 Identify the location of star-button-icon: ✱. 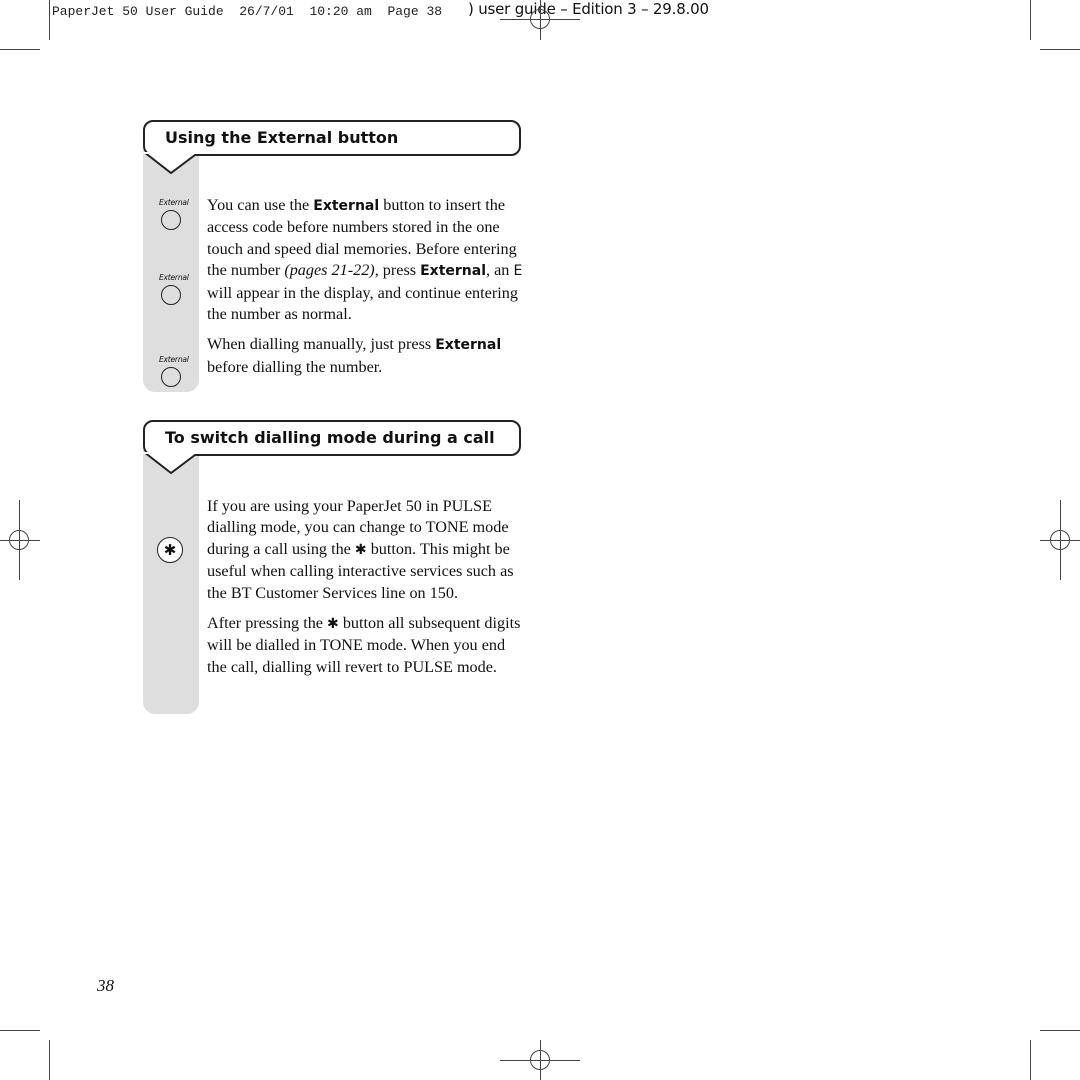
(170, 550).